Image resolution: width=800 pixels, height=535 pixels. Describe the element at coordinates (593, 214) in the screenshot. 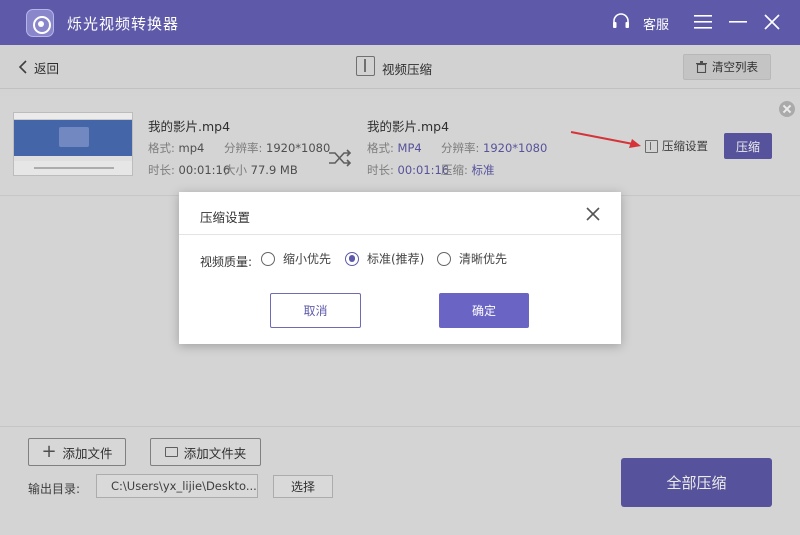

I see `close-icon` at that location.